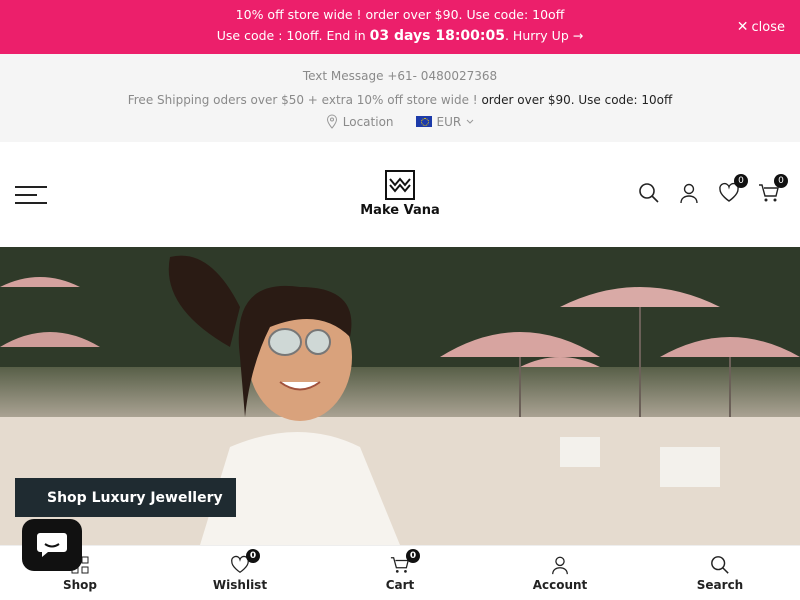 This screenshot has height=600, width=800. What do you see at coordinates (125, 497) in the screenshot?
I see `shop-luxury-jewellery-button: Shop Luxury Jewellery` at bounding box center [125, 497].